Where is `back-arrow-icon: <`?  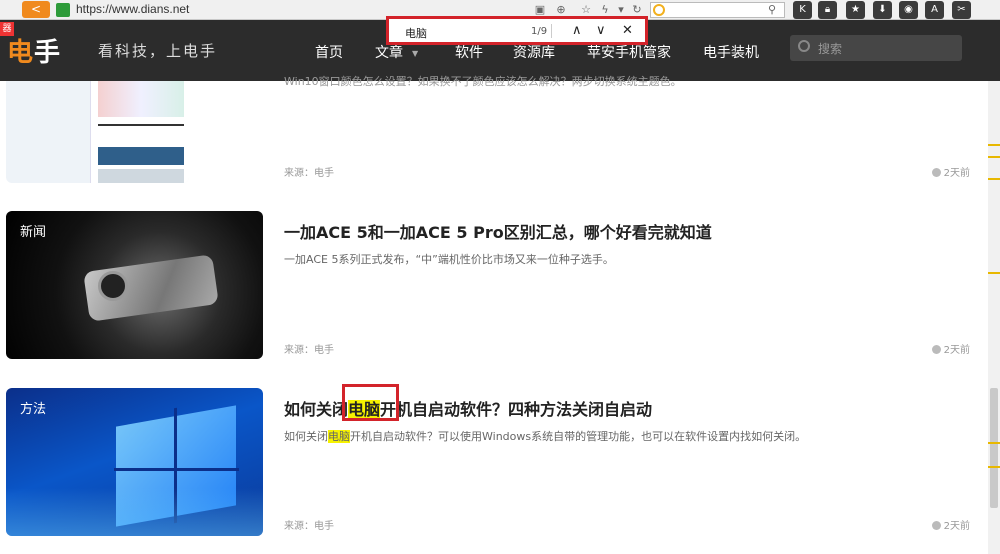
back-arrow-icon: < is located at coordinates (36, 9).